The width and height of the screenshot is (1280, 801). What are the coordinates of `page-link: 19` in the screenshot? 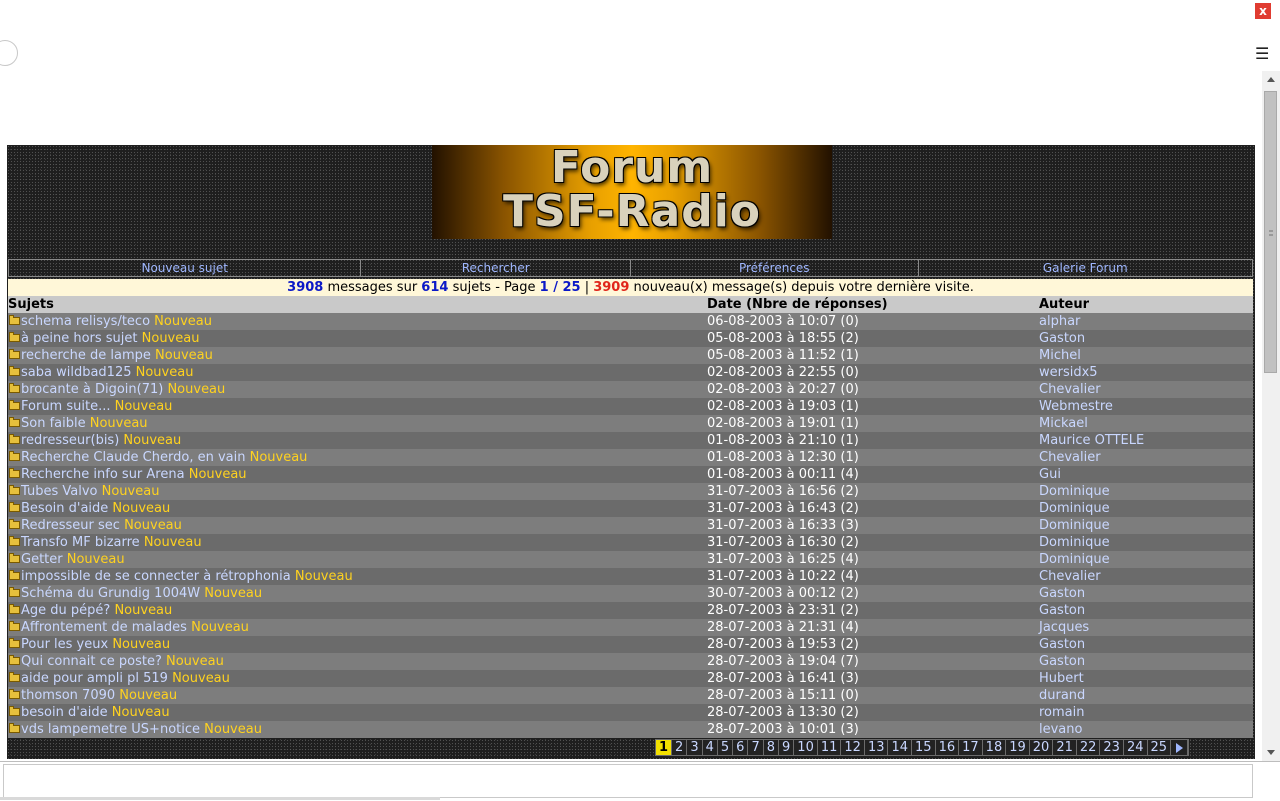 It's located at (1018, 747).